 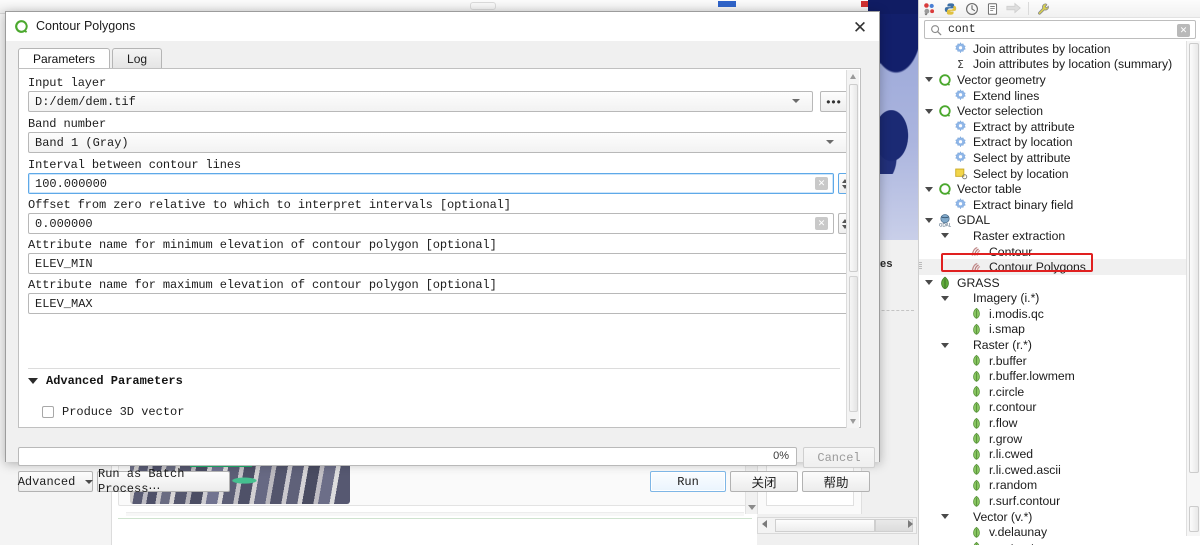 I want to click on tree-item-select-by-attribute: Select by attribute, so click(x=1053, y=158).